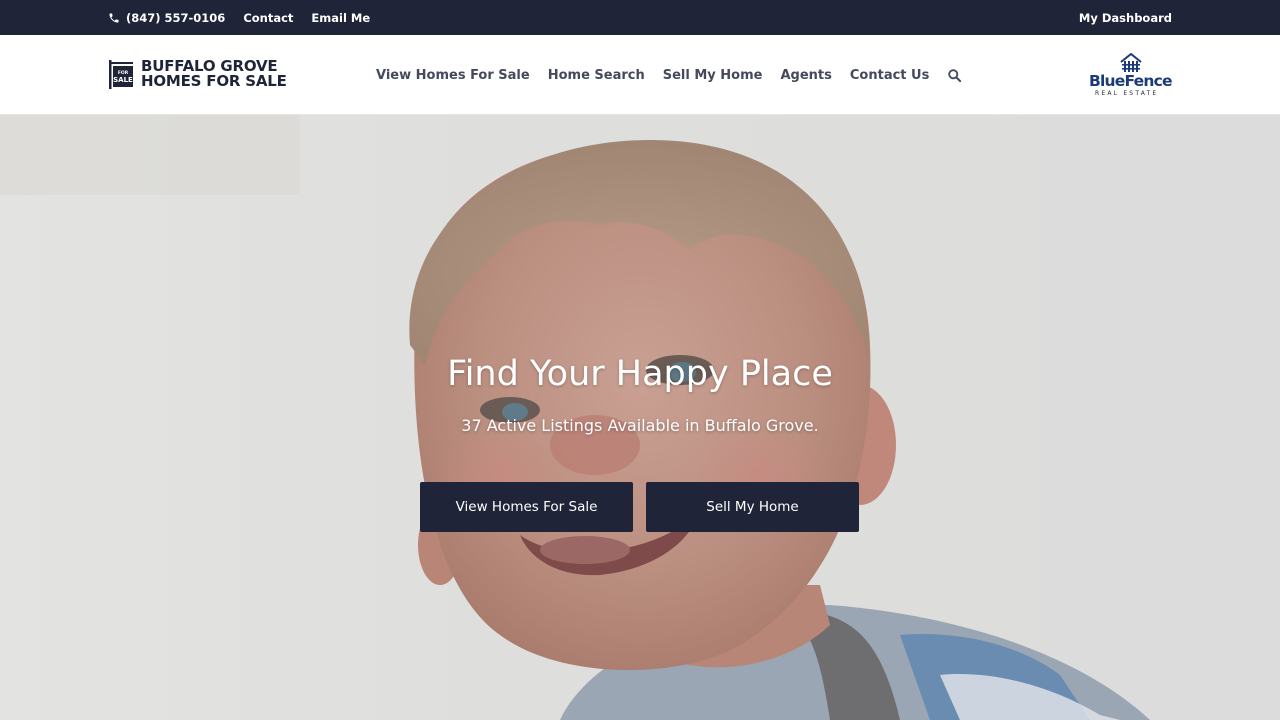  I want to click on for-sale-sign-icon: FOR SALE, so click(121, 74).